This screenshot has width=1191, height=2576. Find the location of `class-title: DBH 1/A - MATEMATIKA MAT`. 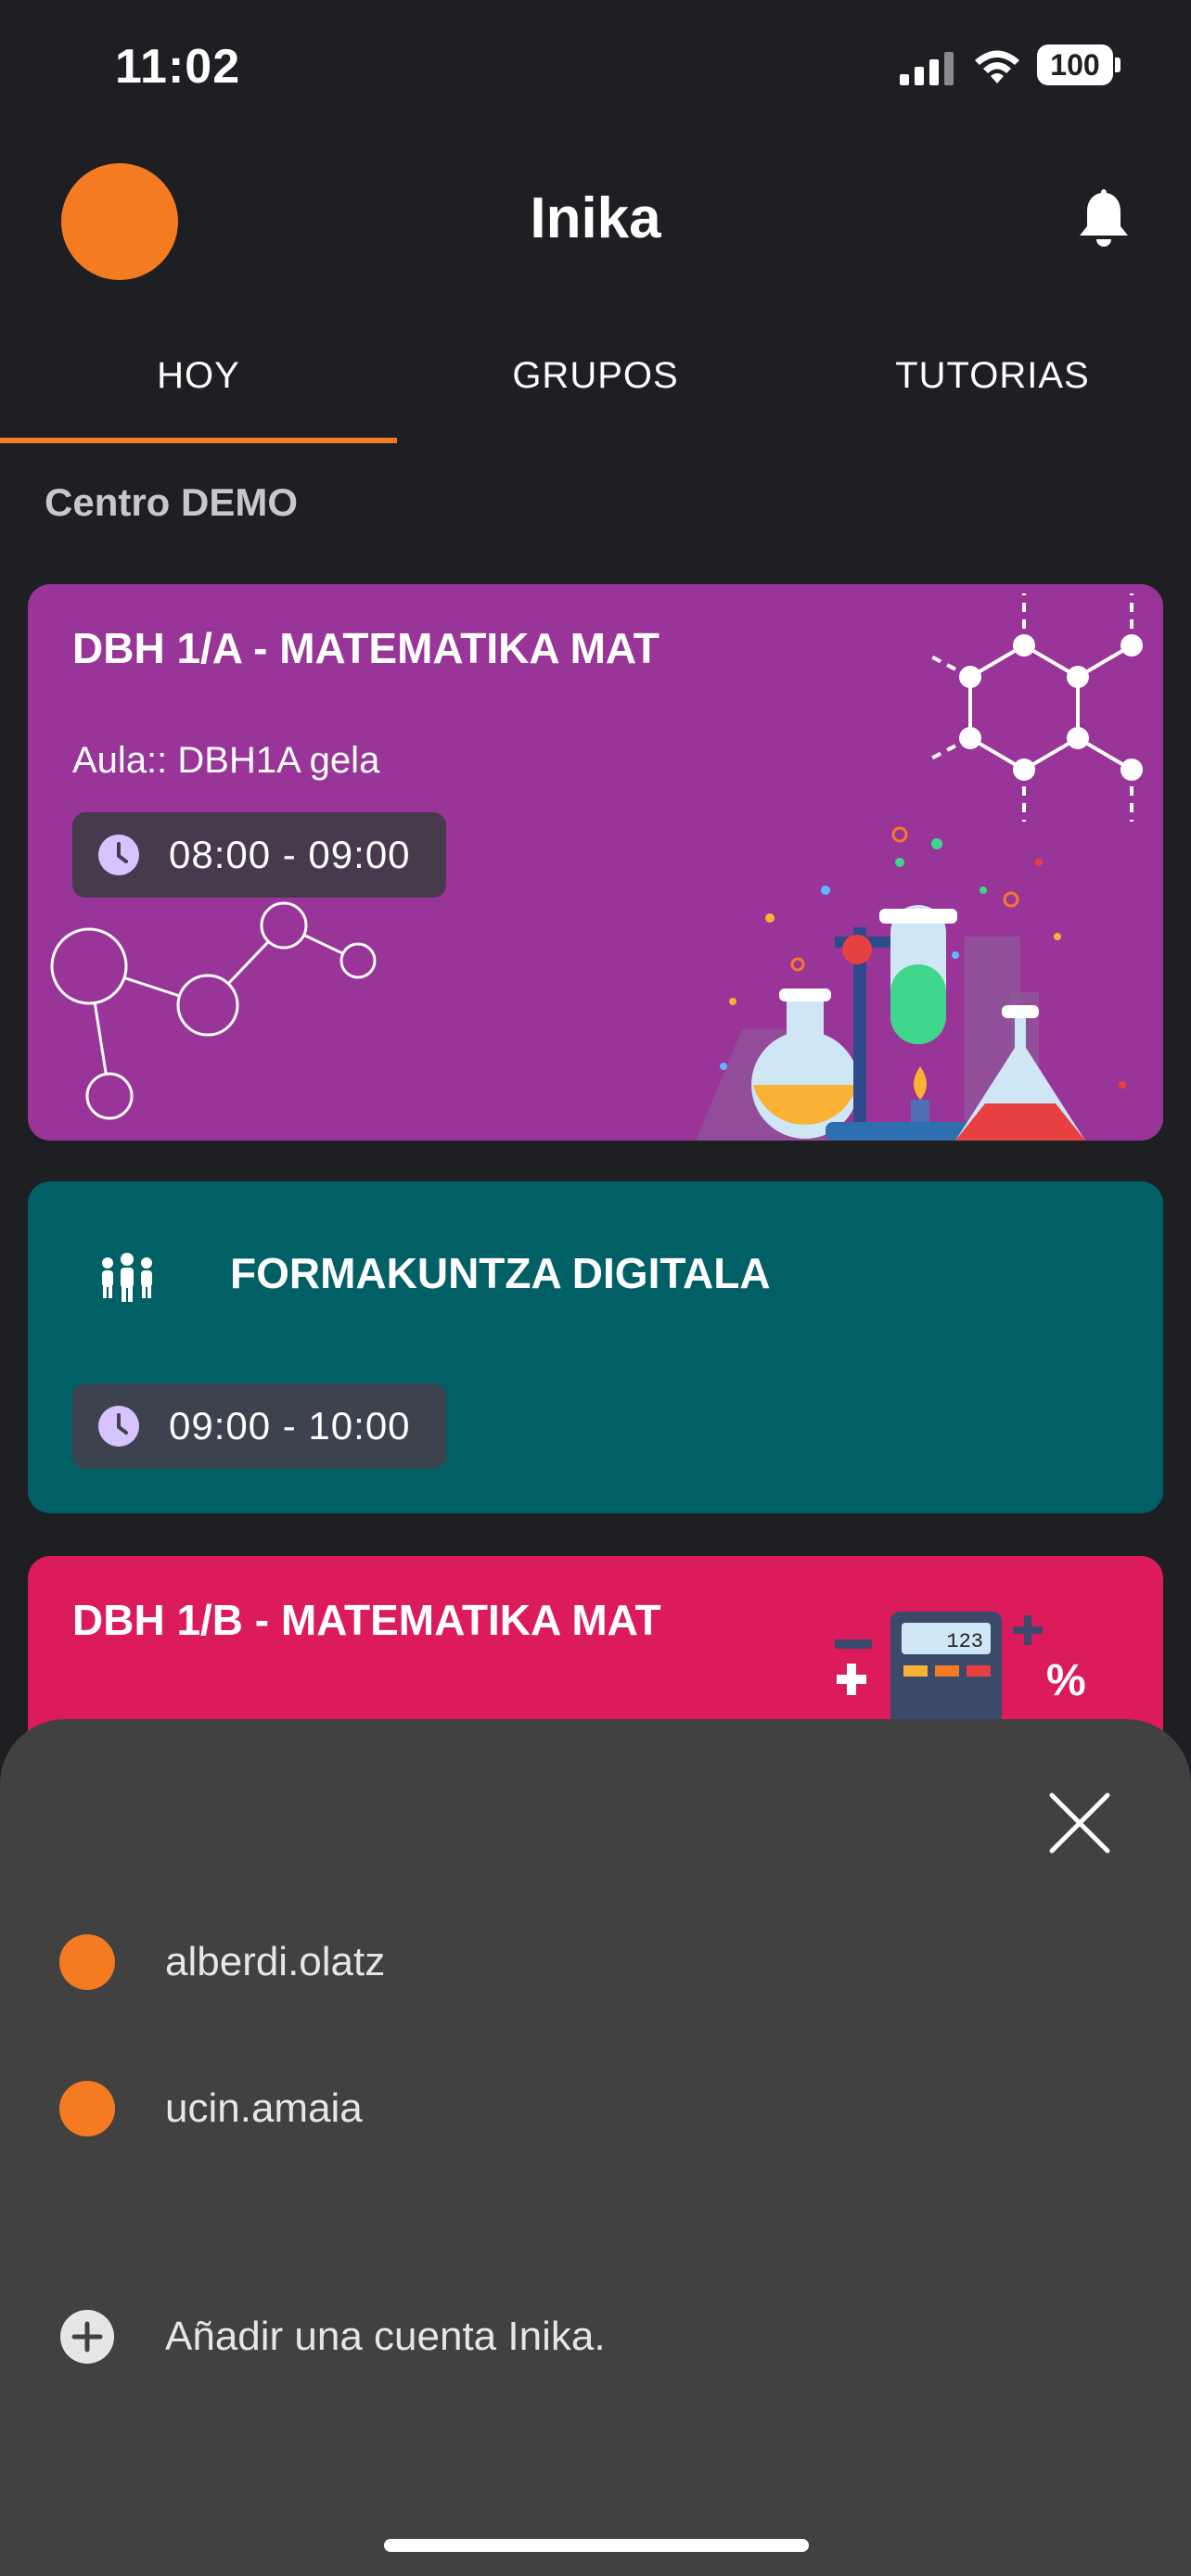

class-title: DBH 1/A - MATEMATIKA MAT is located at coordinates (366, 648).